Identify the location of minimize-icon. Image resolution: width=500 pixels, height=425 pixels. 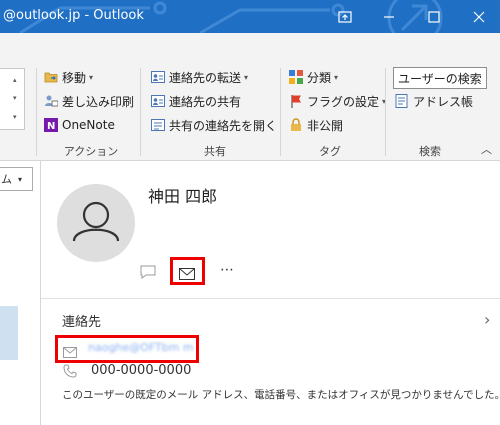
(389, 16).